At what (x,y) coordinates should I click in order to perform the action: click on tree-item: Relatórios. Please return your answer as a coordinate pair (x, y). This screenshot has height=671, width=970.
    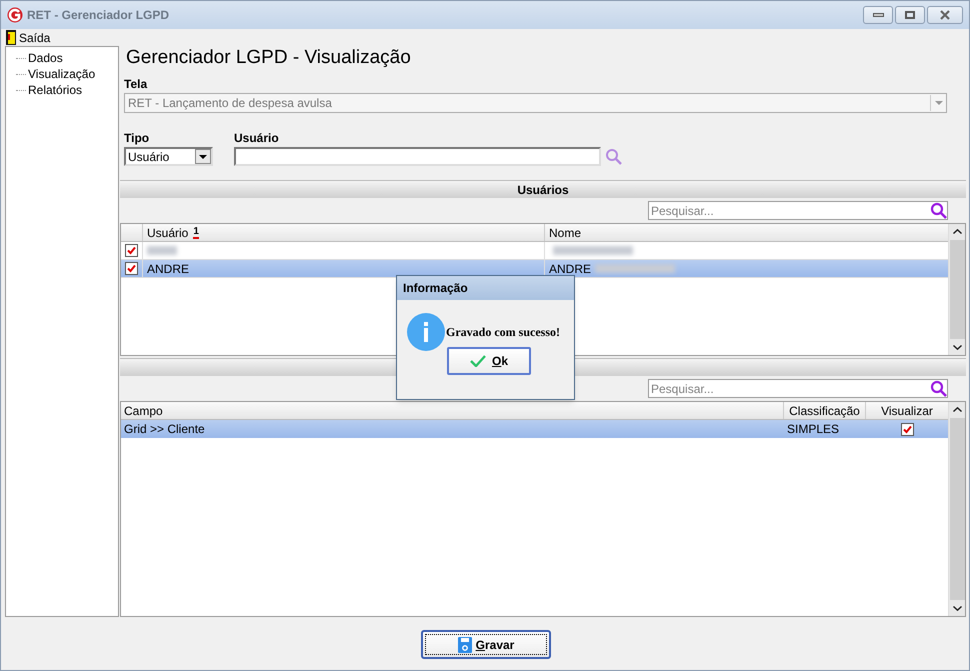
    Looking at the image, I should click on (55, 90).